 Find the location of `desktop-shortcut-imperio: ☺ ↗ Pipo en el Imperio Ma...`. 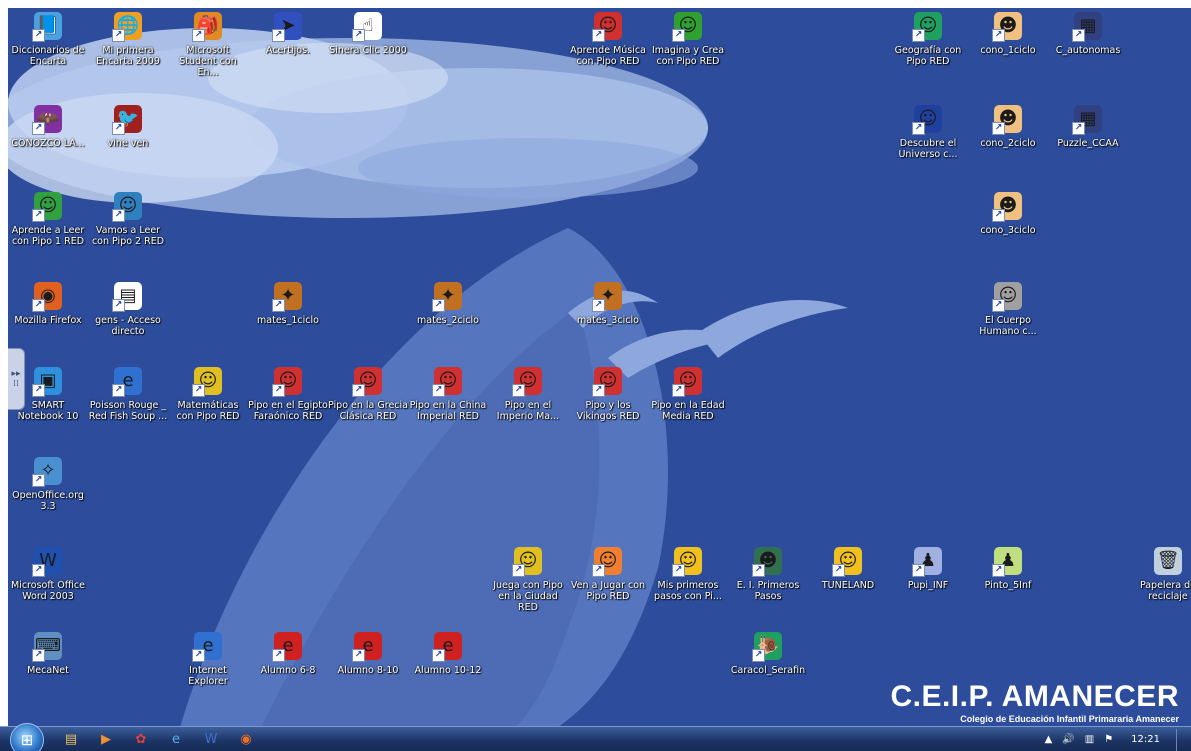

desktop-shortcut-imperio: ☺ ↗ Pipo en el Imperio Ma... is located at coordinates (528, 392).